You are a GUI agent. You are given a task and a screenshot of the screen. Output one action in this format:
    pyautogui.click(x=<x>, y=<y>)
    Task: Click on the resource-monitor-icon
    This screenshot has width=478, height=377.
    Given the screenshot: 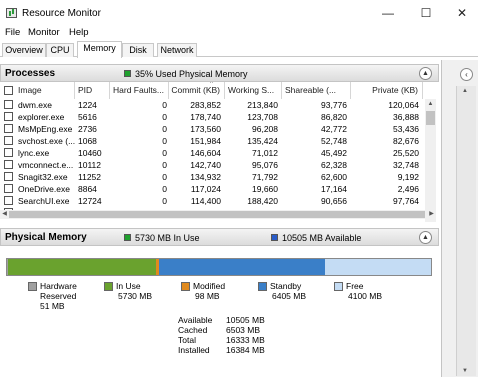 What is the action you would take?
    pyautogui.click(x=11, y=13)
    